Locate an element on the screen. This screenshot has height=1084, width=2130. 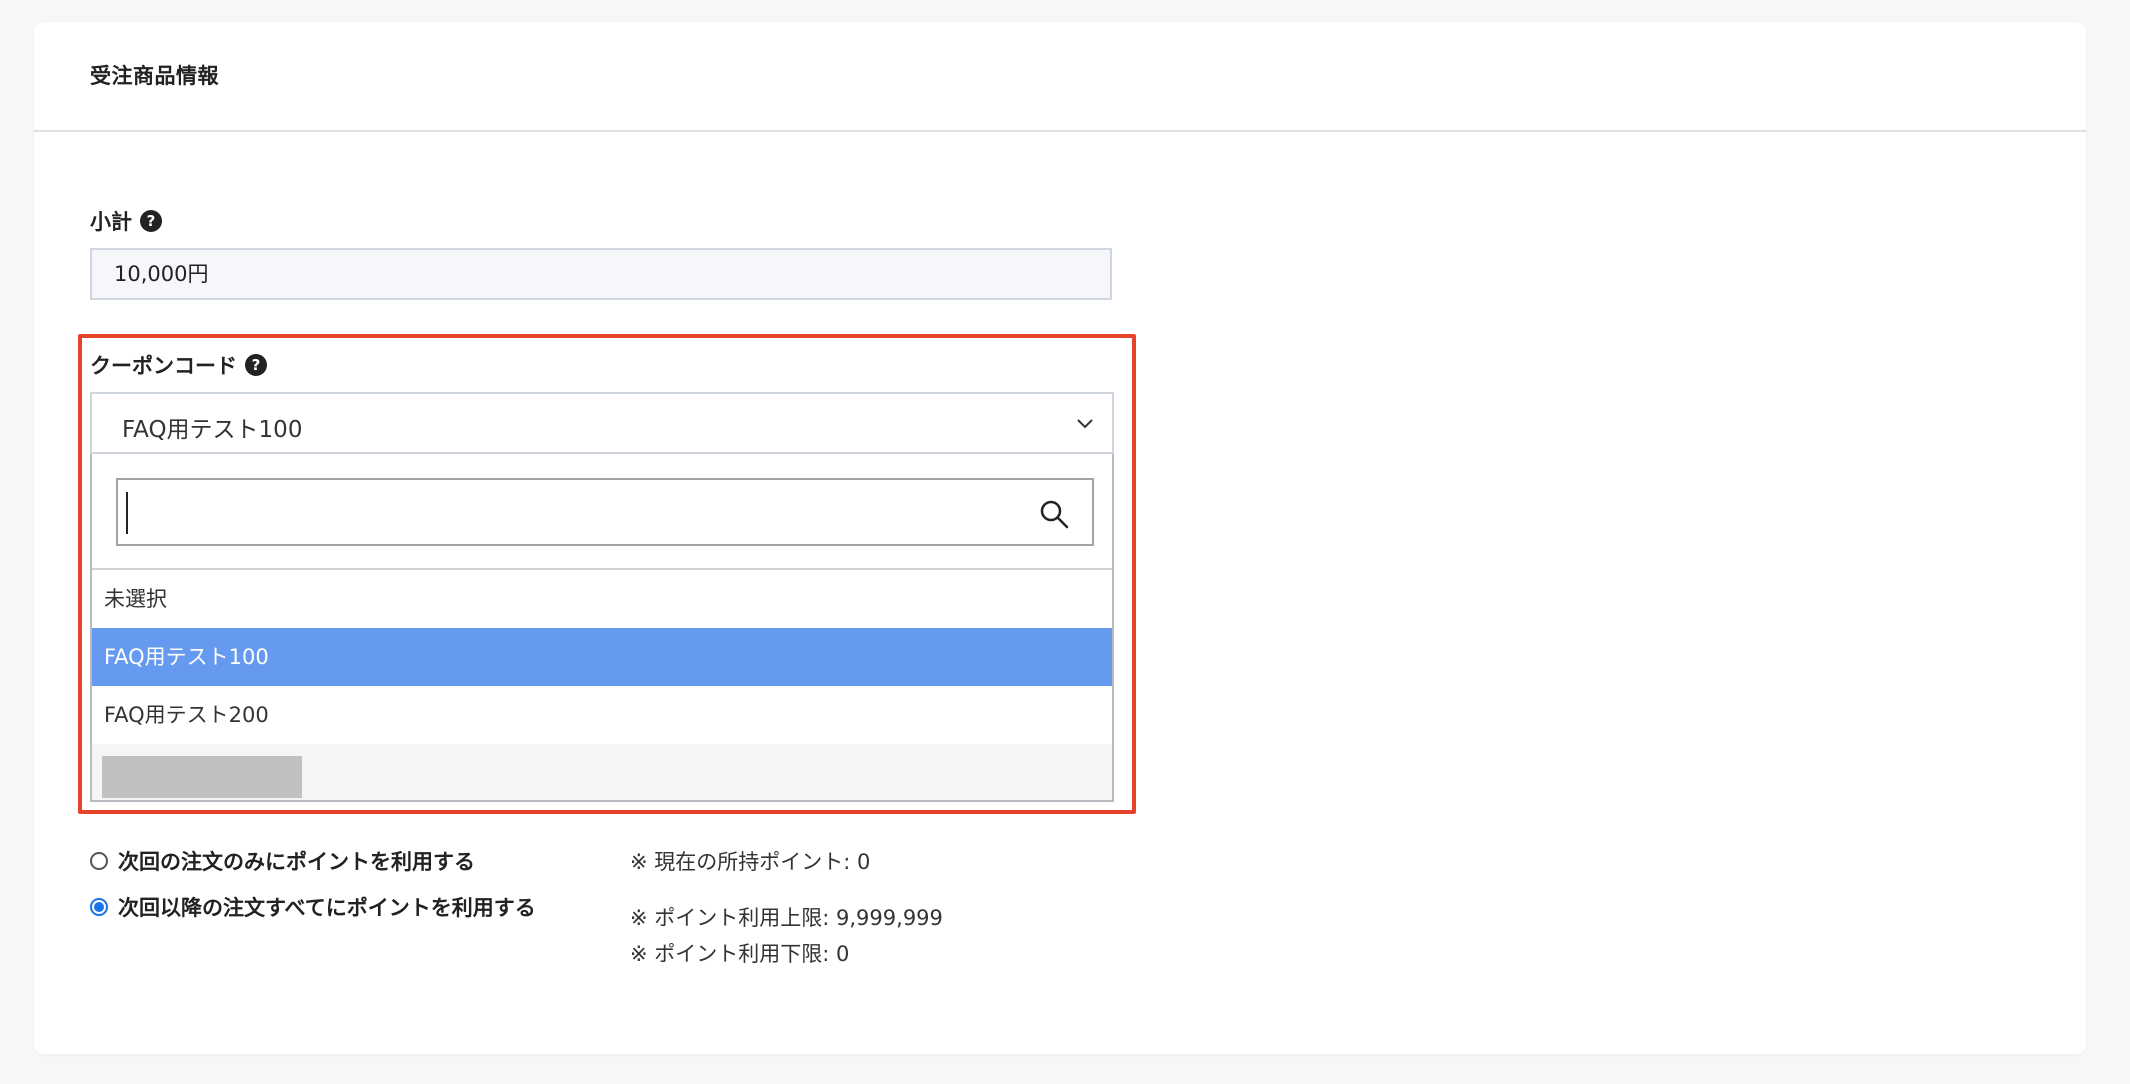
dropdown-search-area is located at coordinates (602, 512).